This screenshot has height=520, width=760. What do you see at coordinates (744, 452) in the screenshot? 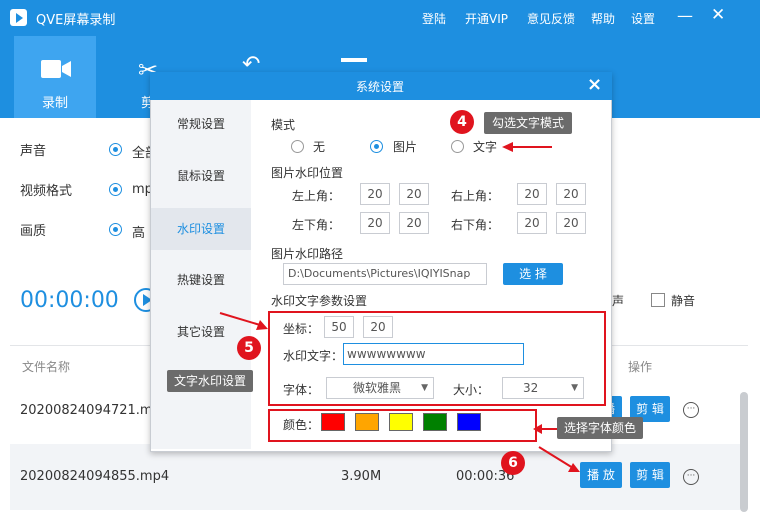
I see `scrollbar` at bounding box center [744, 452].